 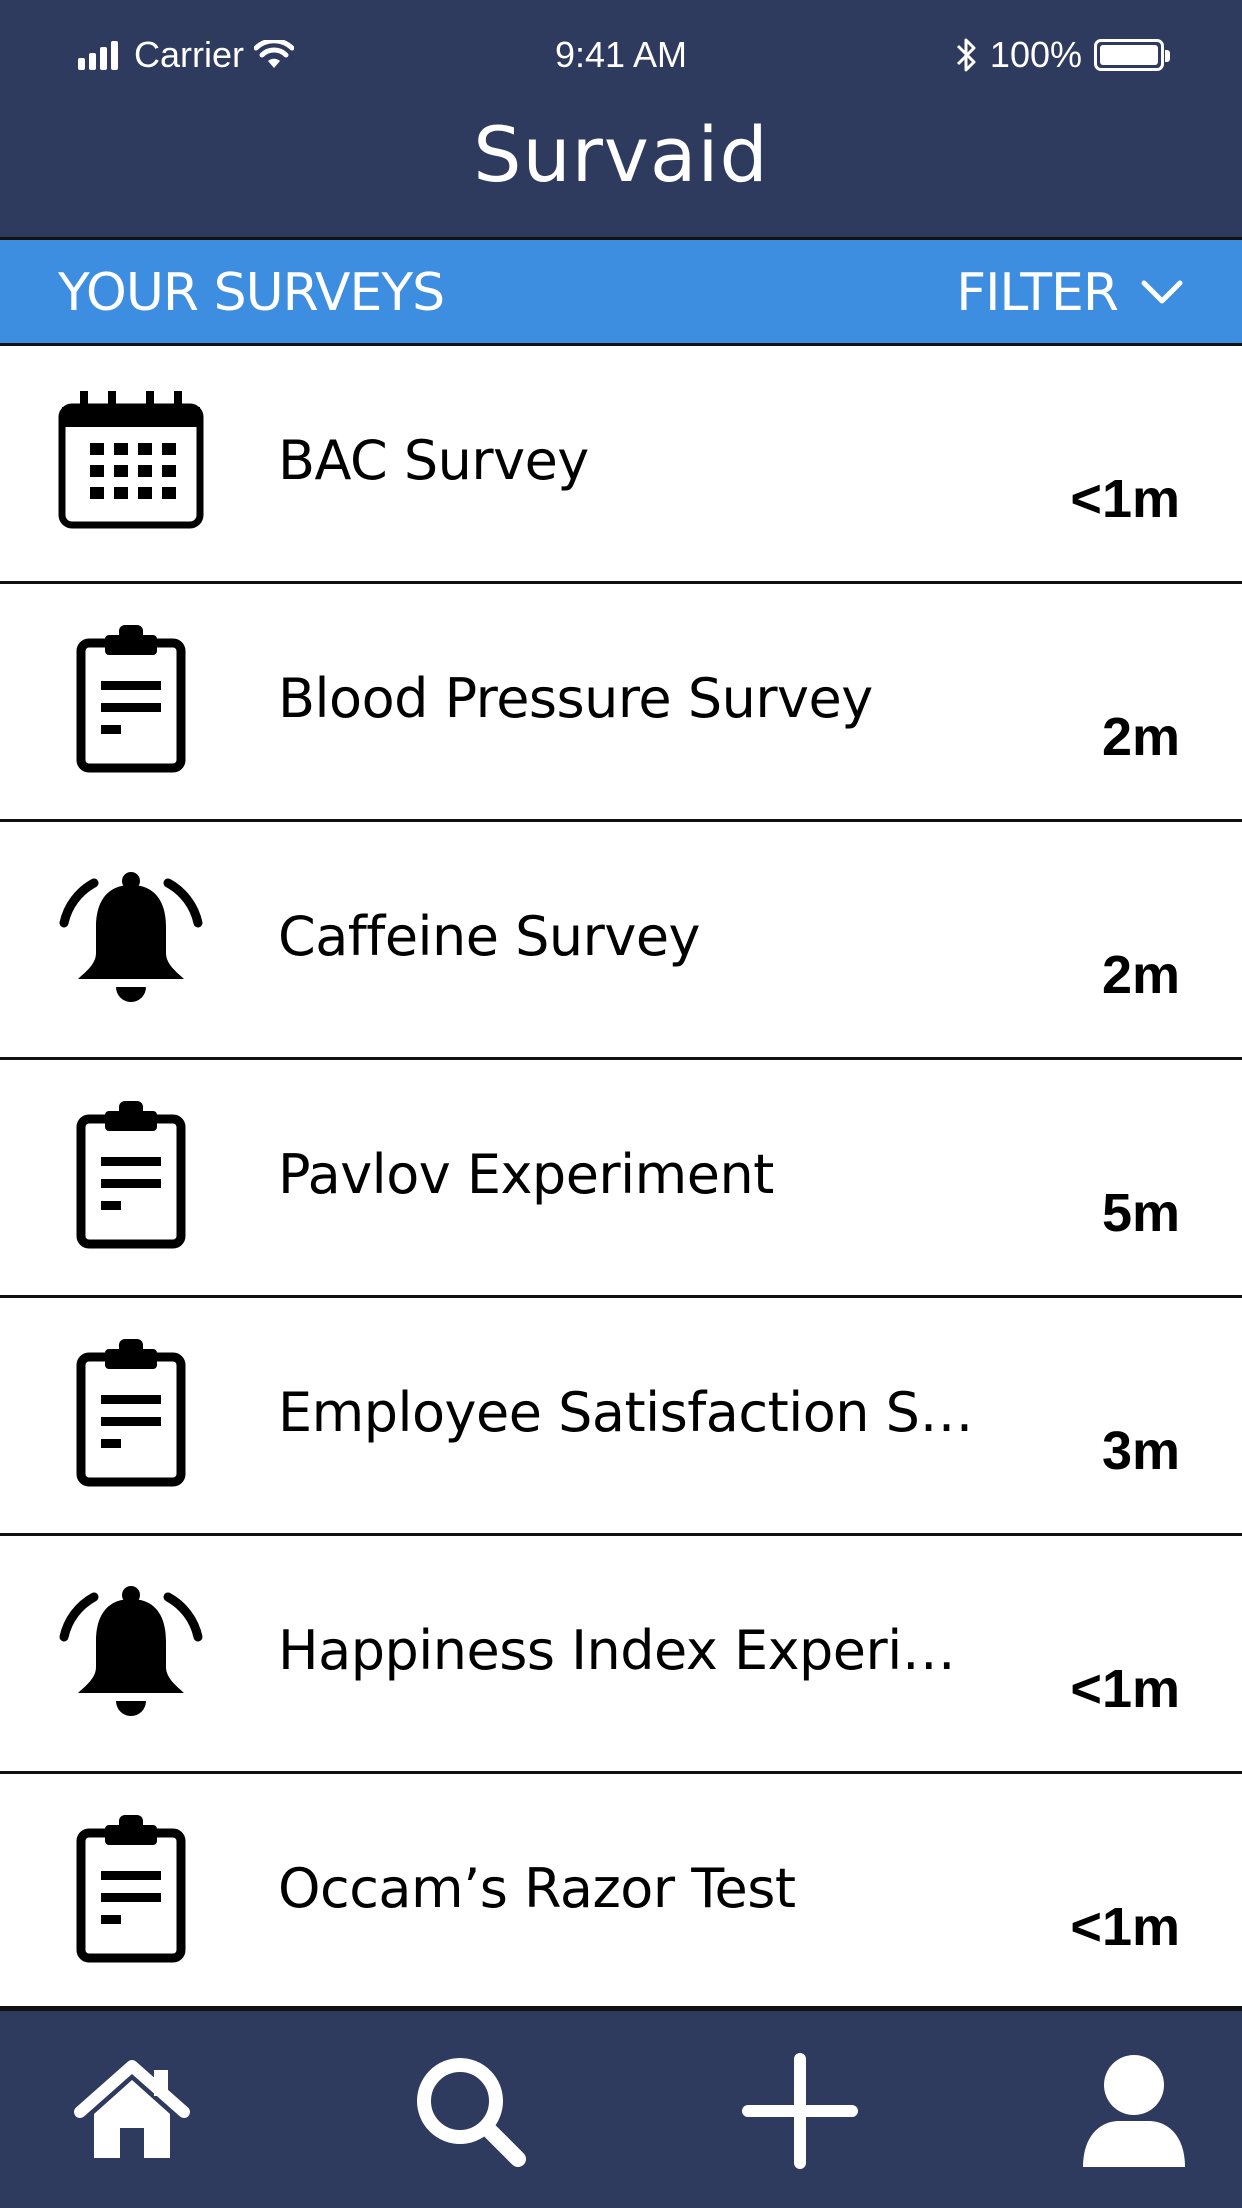 I want to click on app-header: Carrier 9:41 AM 100% Survaid, so click(x=621, y=120).